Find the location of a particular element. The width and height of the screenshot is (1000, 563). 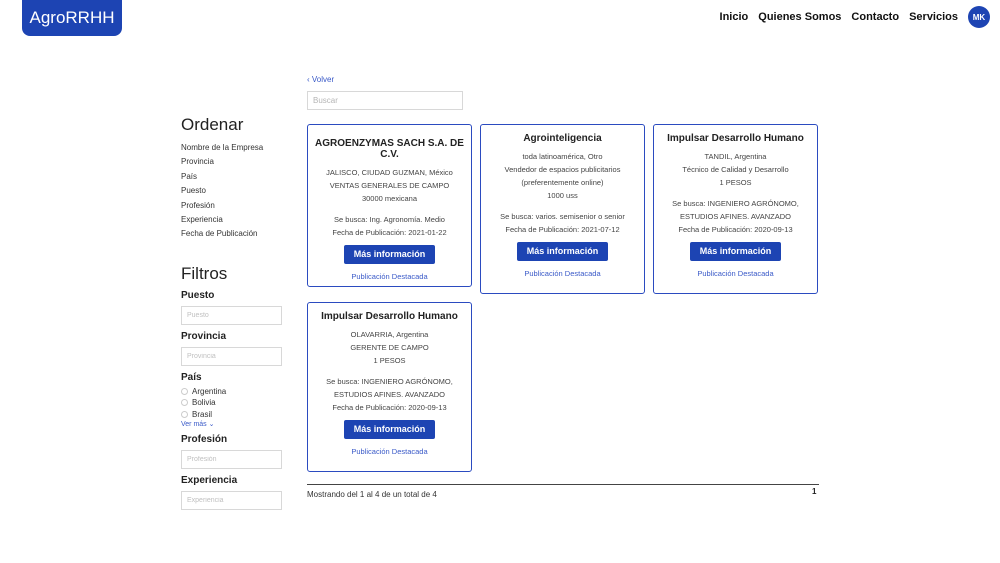

pagination-divider is located at coordinates (563, 484).